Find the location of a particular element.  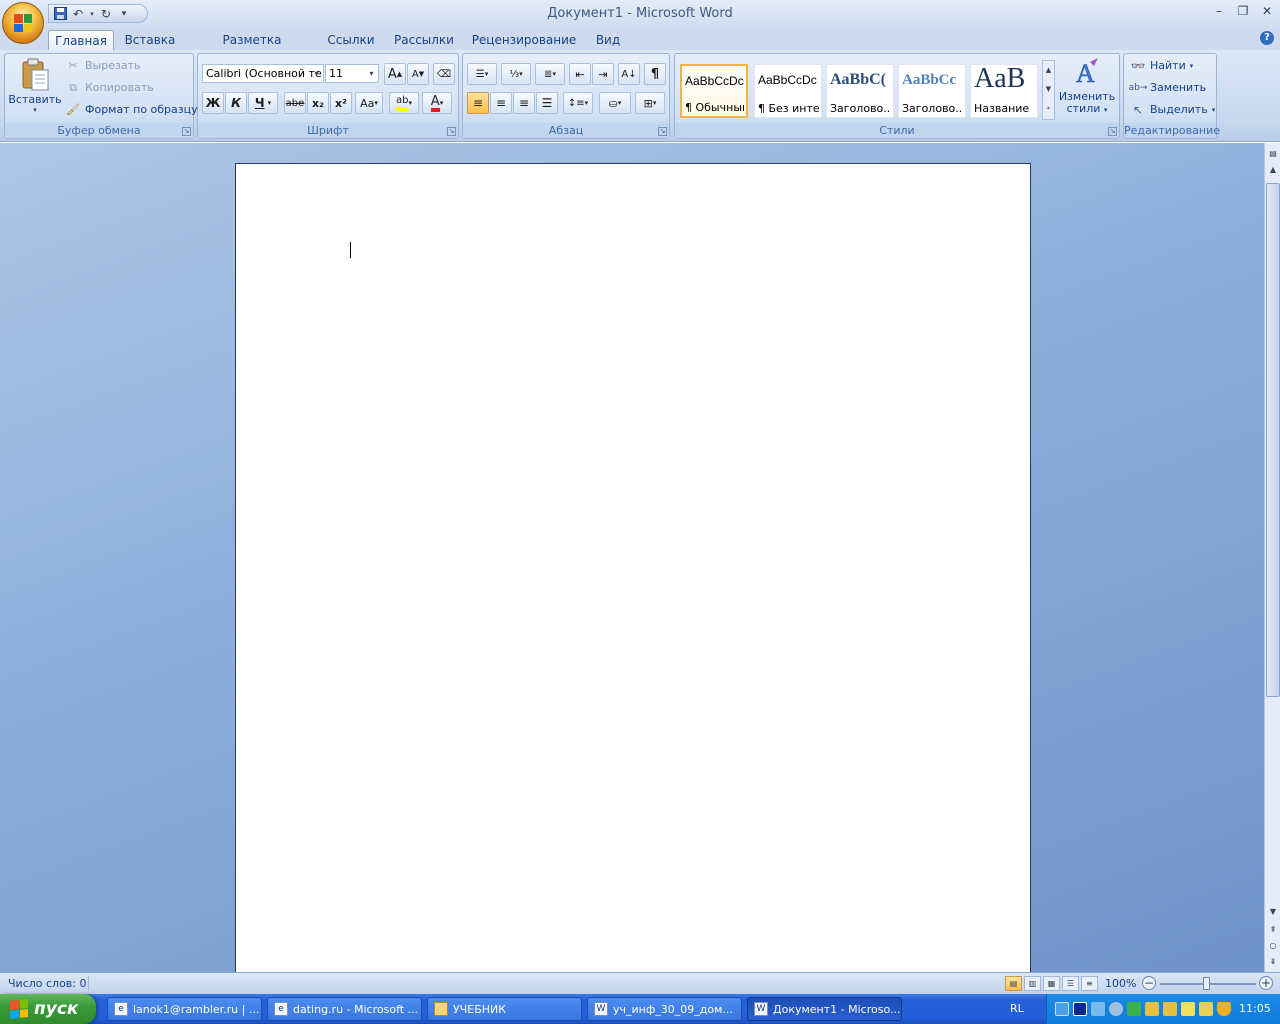

copy-button: ⧉ Копировать is located at coordinates (109, 88).